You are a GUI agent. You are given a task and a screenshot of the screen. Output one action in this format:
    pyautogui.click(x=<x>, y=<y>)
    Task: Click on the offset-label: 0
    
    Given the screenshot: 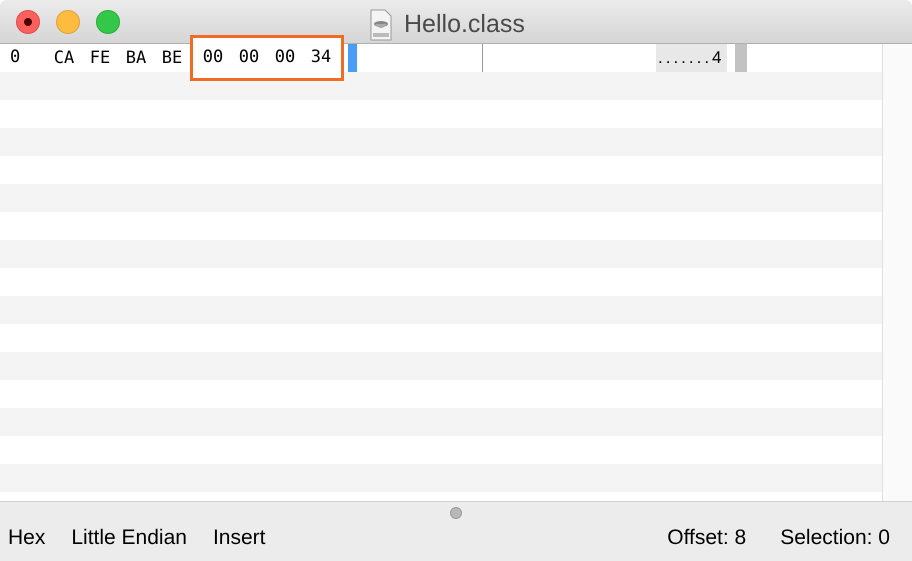 What is the action you would take?
    pyautogui.click(x=16, y=58)
    